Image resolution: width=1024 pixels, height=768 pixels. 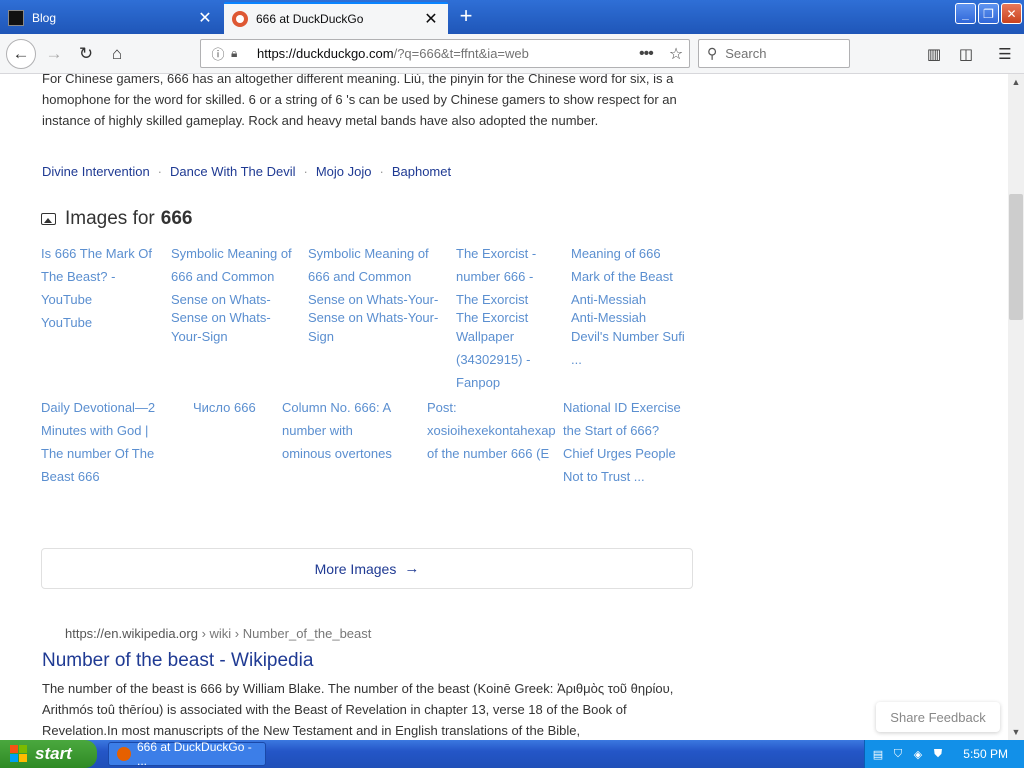 I want to click on back-button: ←, so click(x=21, y=54).